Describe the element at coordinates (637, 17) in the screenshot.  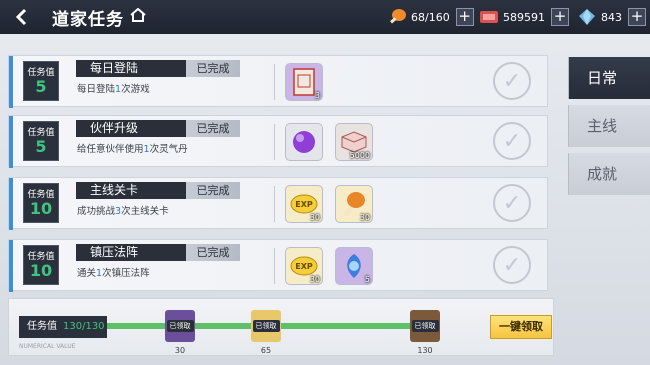
I see `add-crystal-button: +` at that location.